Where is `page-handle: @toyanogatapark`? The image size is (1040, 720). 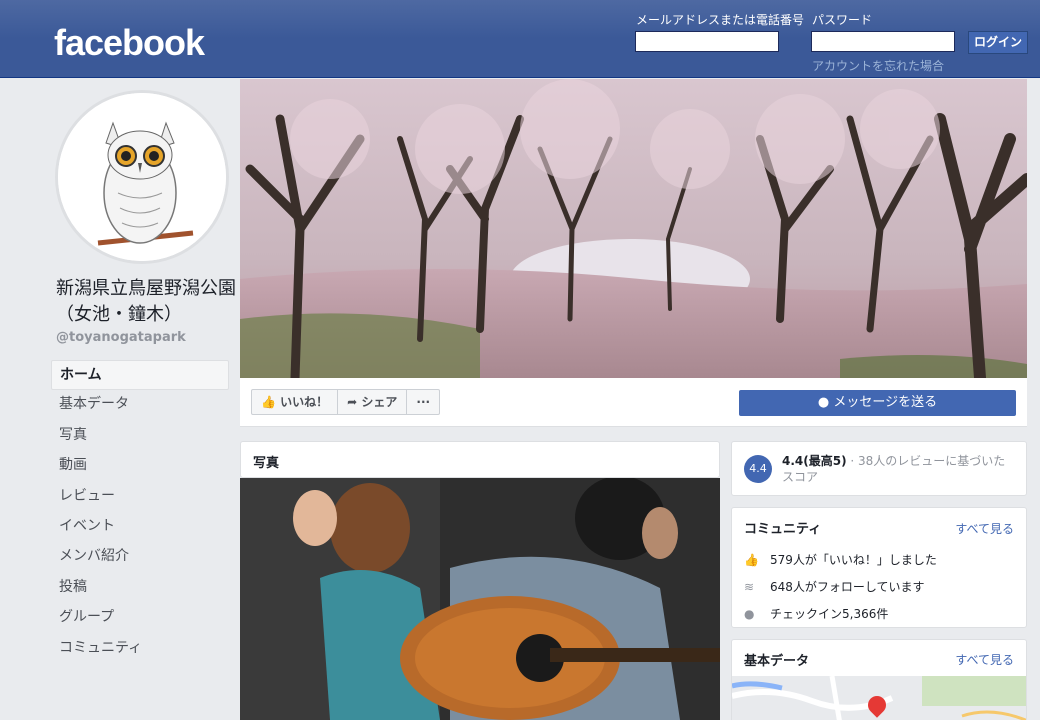
page-handle: @toyanogatapark is located at coordinates (121, 337).